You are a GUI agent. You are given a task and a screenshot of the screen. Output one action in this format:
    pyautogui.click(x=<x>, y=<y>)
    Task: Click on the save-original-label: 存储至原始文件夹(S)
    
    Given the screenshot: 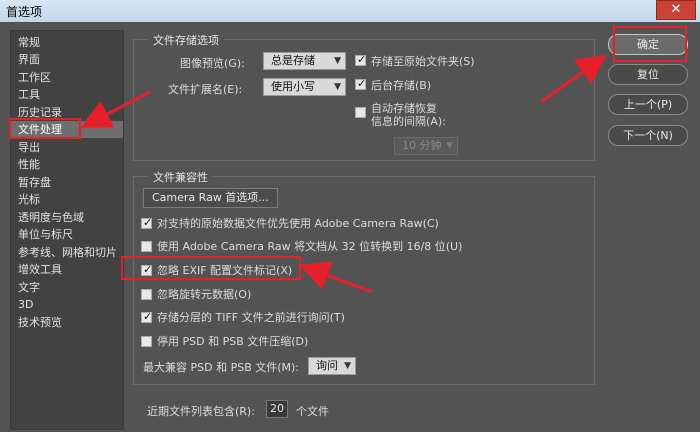 What is the action you would take?
    pyautogui.click(x=423, y=61)
    